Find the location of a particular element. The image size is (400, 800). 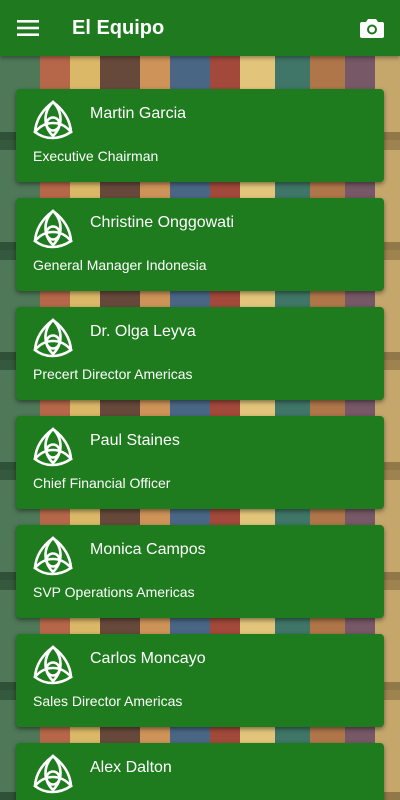

app-bar: El Equipo is located at coordinates (200, 28).